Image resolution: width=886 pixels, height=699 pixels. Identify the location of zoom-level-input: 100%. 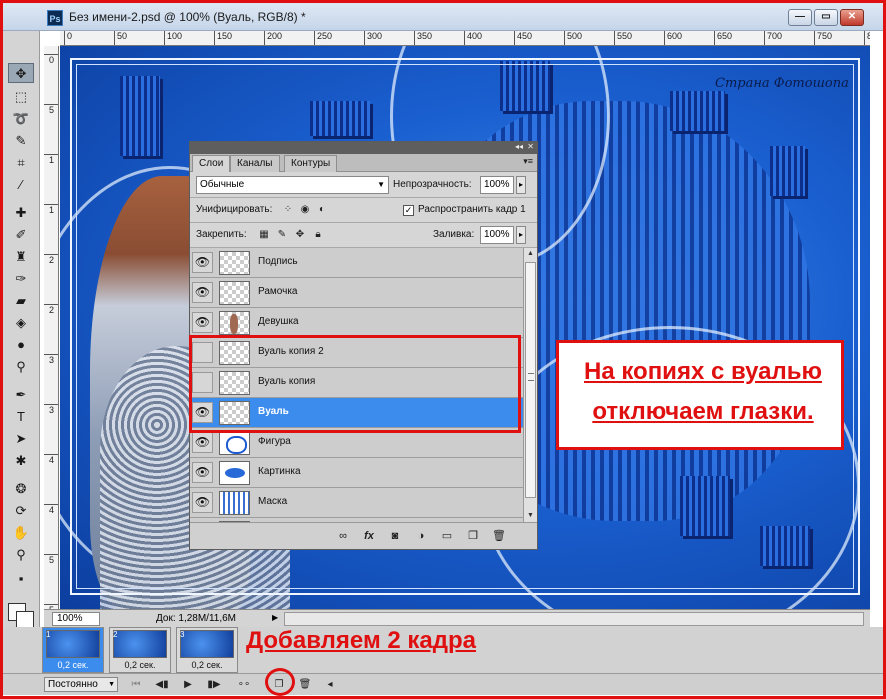
(76, 619).